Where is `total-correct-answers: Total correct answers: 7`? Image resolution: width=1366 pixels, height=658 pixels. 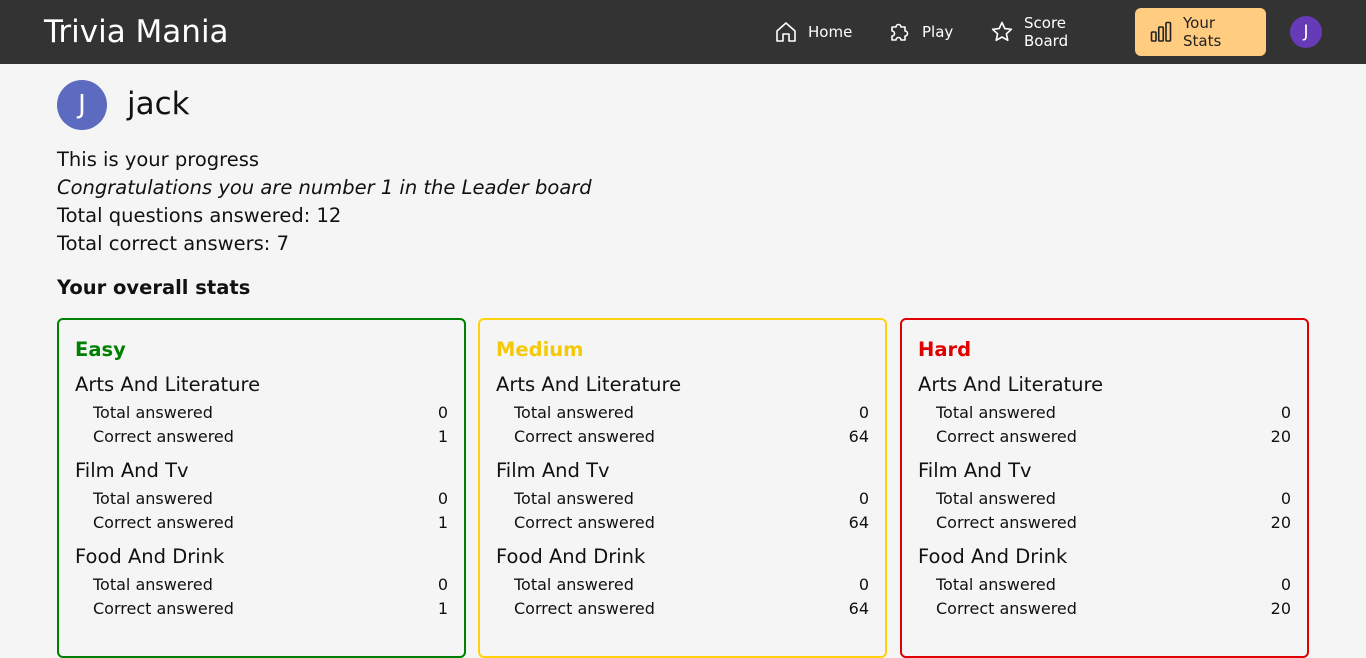 total-correct-answers: Total correct answers: 7 is located at coordinates (173, 243).